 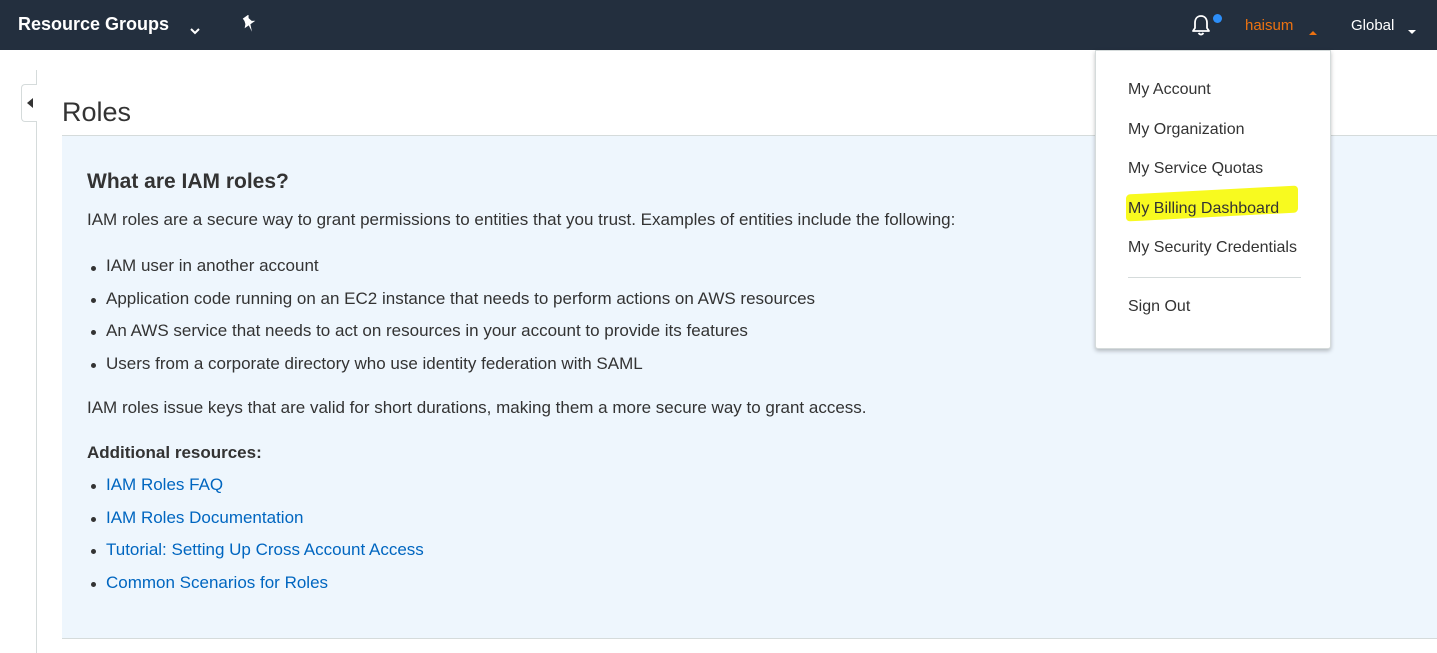 I want to click on page-title: Roles, so click(x=97, y=112).